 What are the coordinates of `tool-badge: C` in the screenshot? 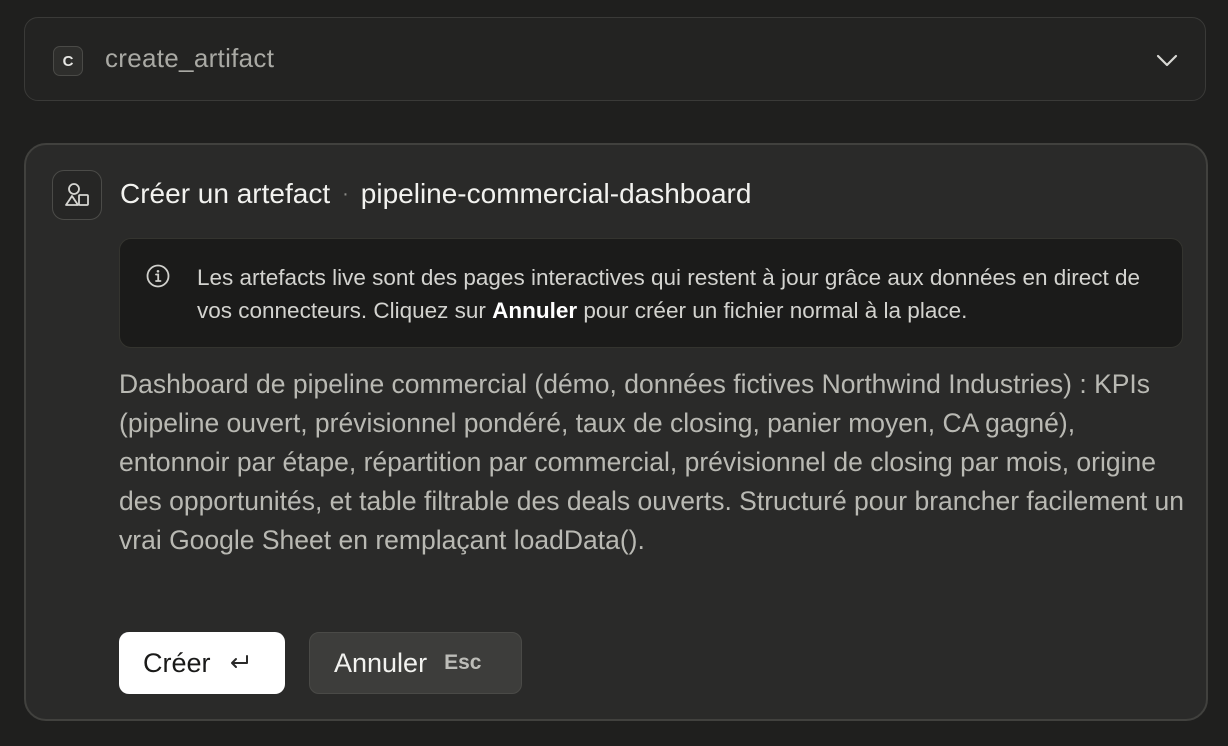 It's located at (68, 61).